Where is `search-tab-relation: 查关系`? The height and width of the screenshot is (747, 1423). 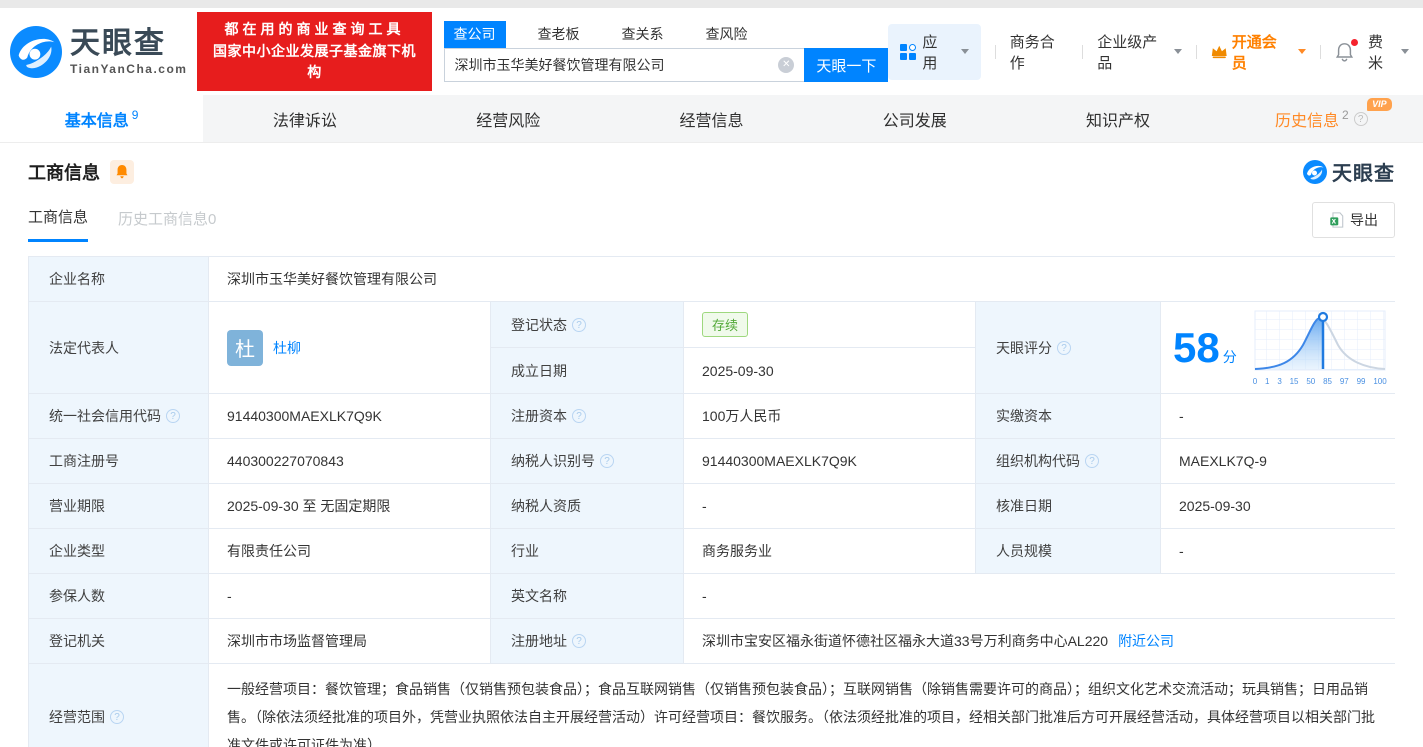
search-tab-relation: 查关系 is located at coordinates (643, 34).